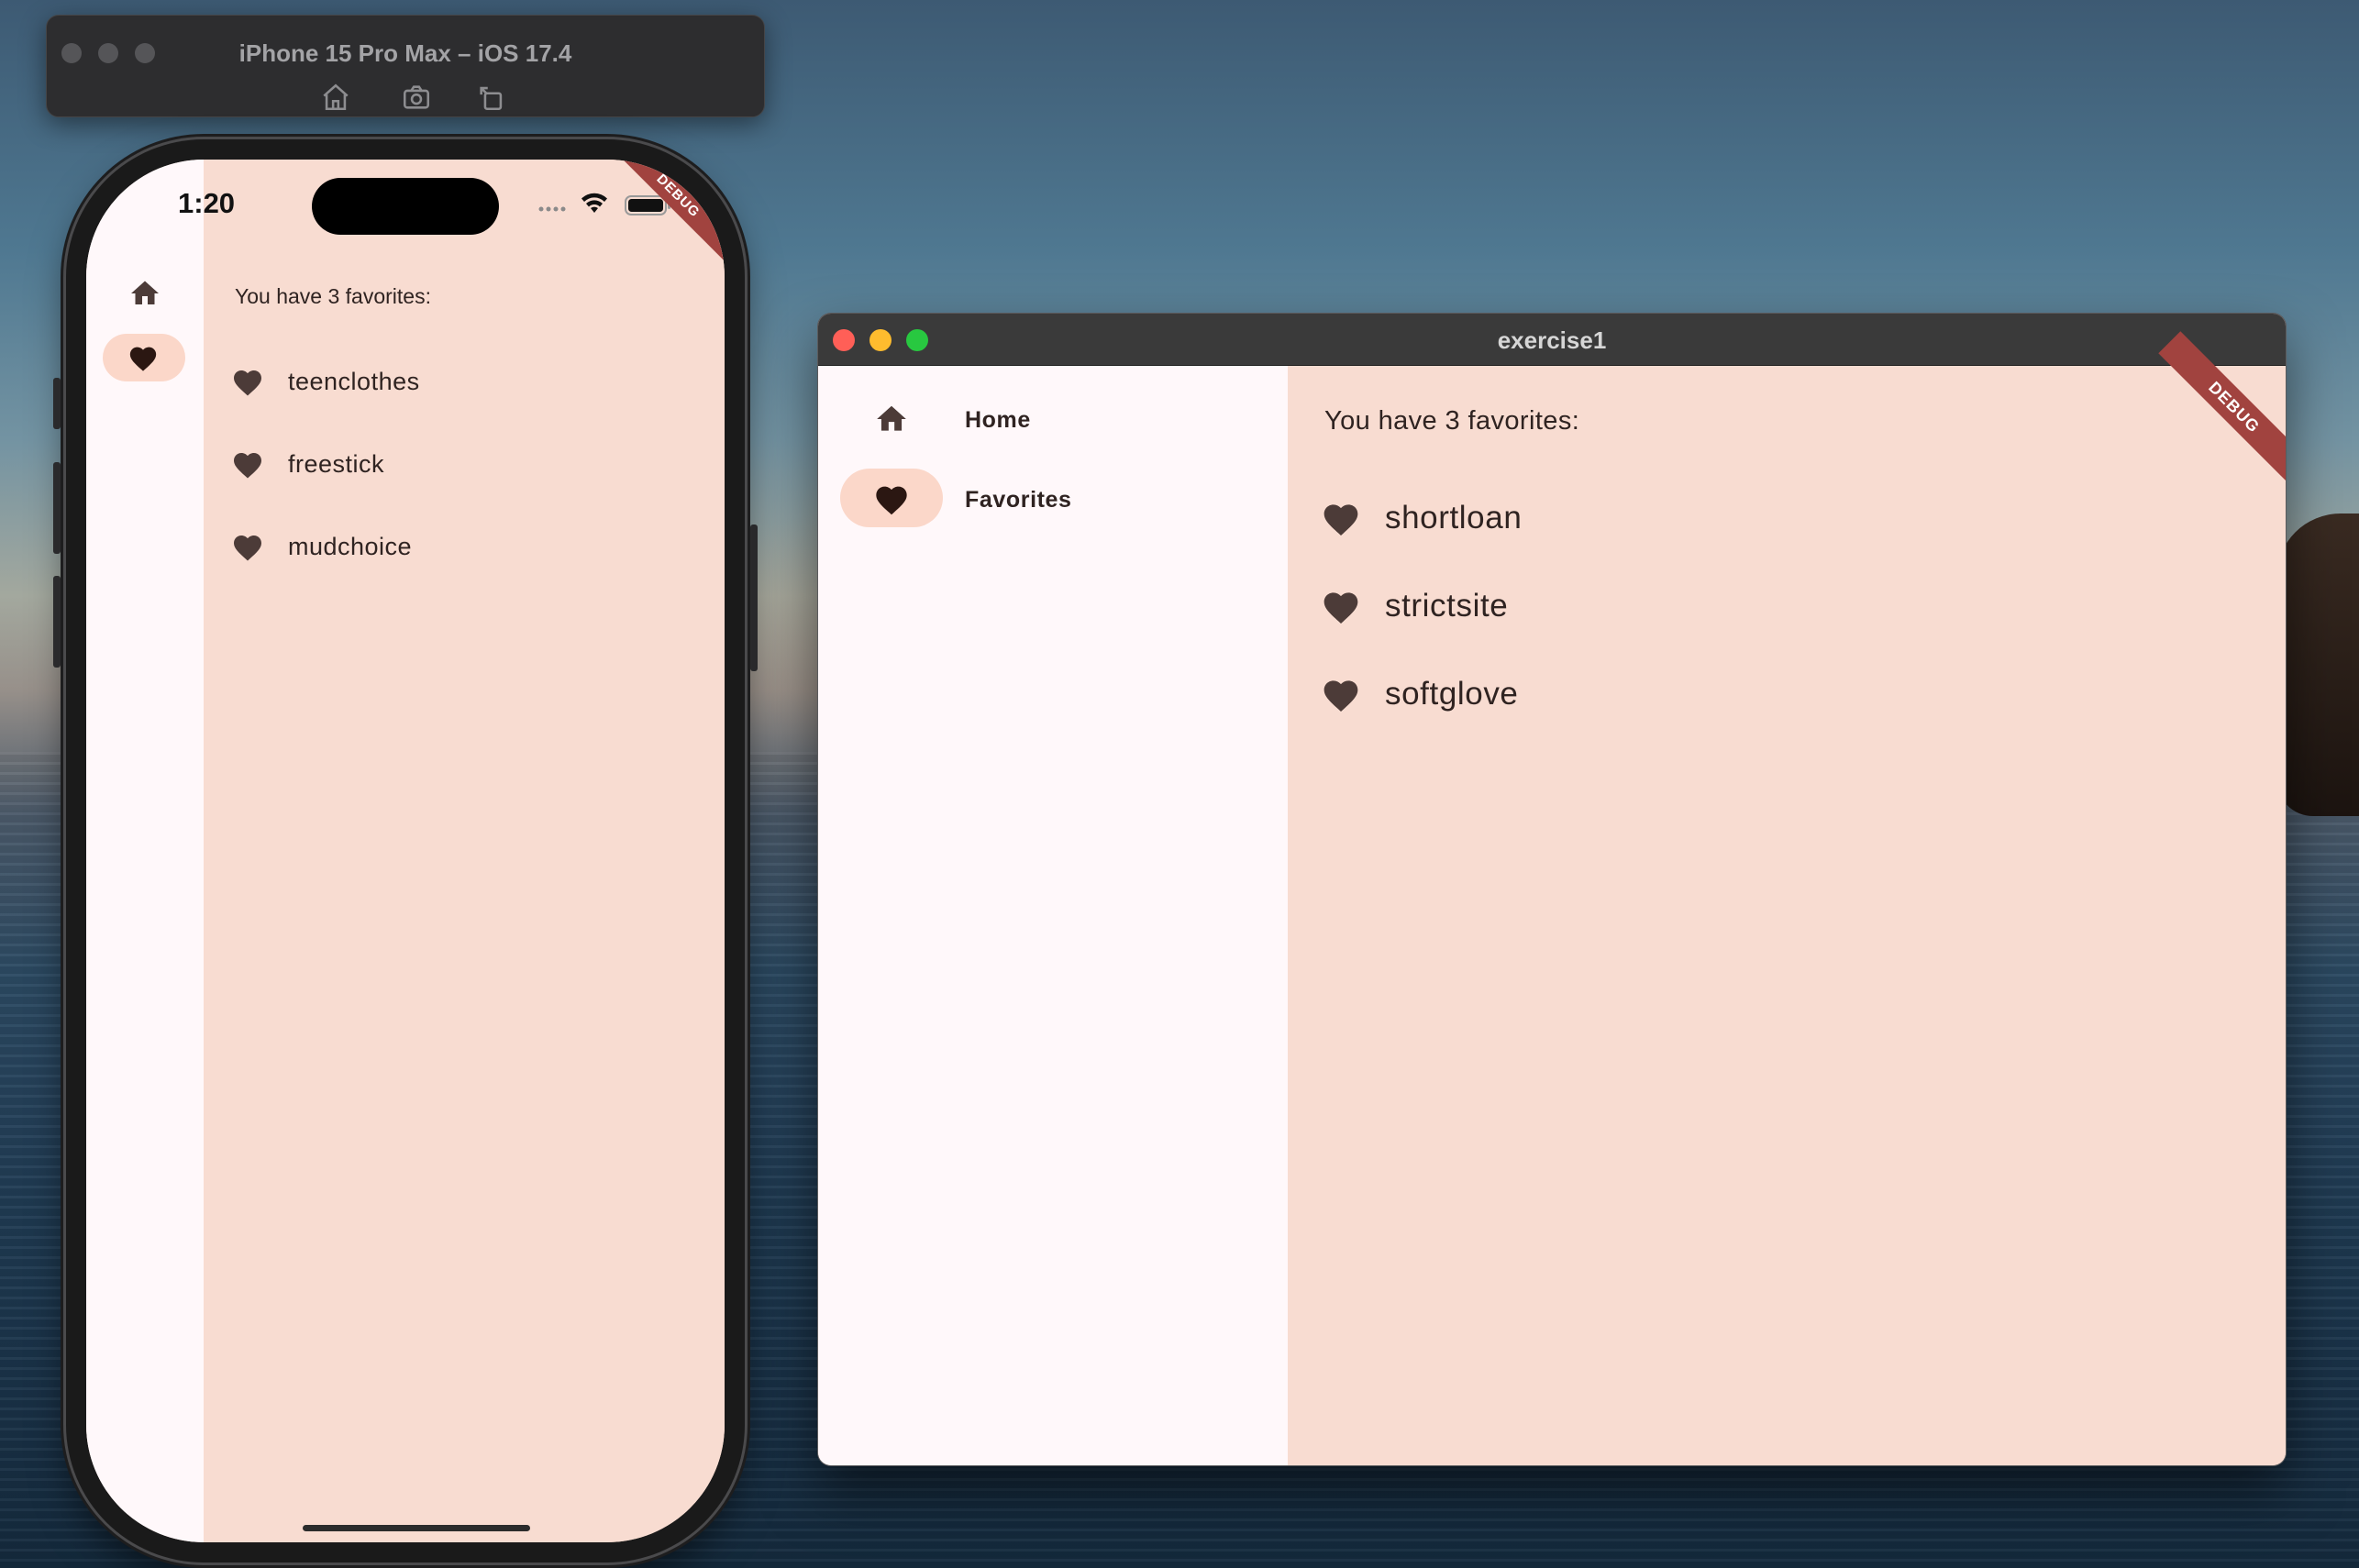 Image resolution: width=2359 pixels, height=1568 pixels. Describe the element at coordinates (1053, 916) in the screenshot. I see `navigation-rail: Home Favorites` at that location.